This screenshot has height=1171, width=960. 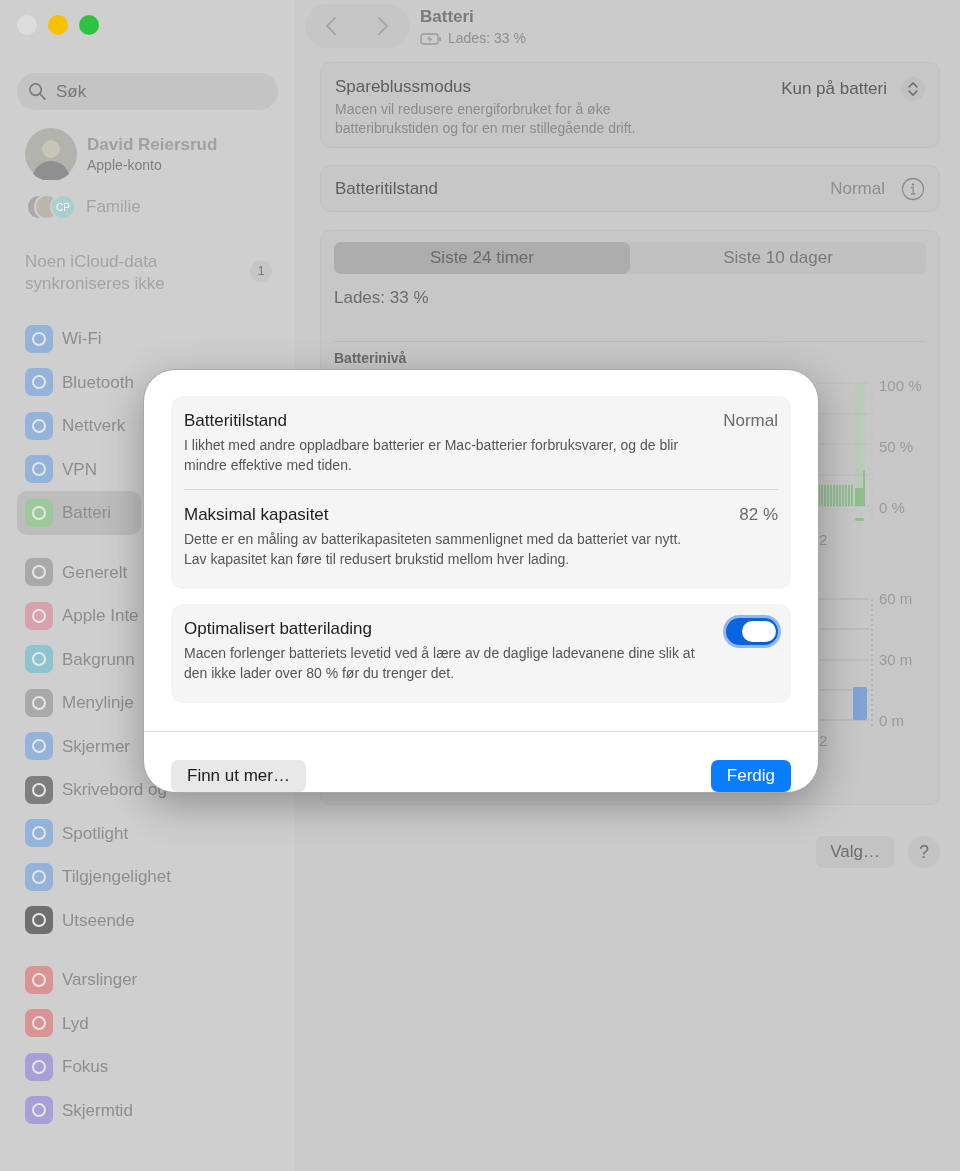 What do you see at coordinates (331, 26) in the screenshot?
I see `chevron-left-icon` at bounding box center [331, 26].